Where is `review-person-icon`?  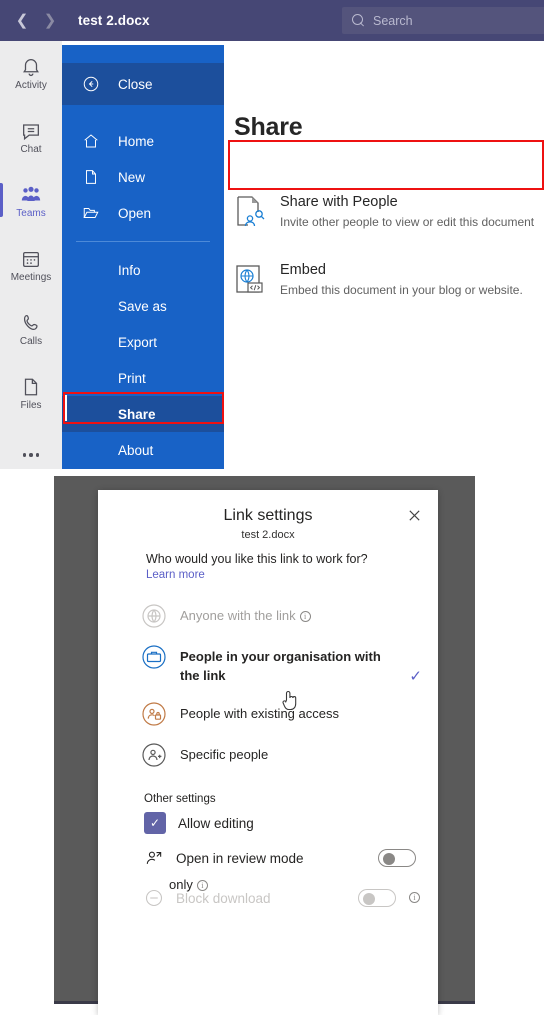 review-person-icon is located at coordinates (154, 857).